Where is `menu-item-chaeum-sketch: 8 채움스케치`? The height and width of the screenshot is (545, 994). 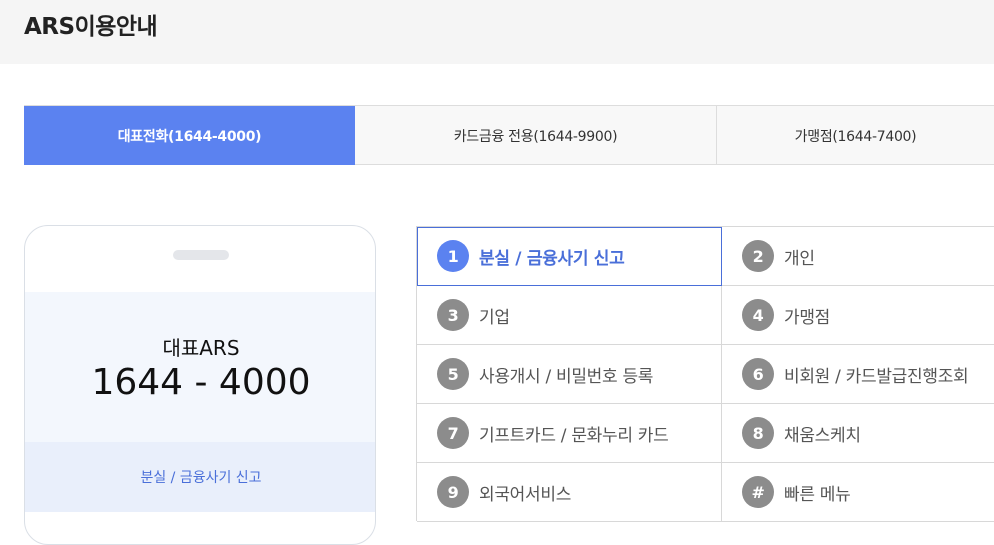 menu-item-chaeum-sketch: 8 채움스케치 is located at coordinates (858, 433).